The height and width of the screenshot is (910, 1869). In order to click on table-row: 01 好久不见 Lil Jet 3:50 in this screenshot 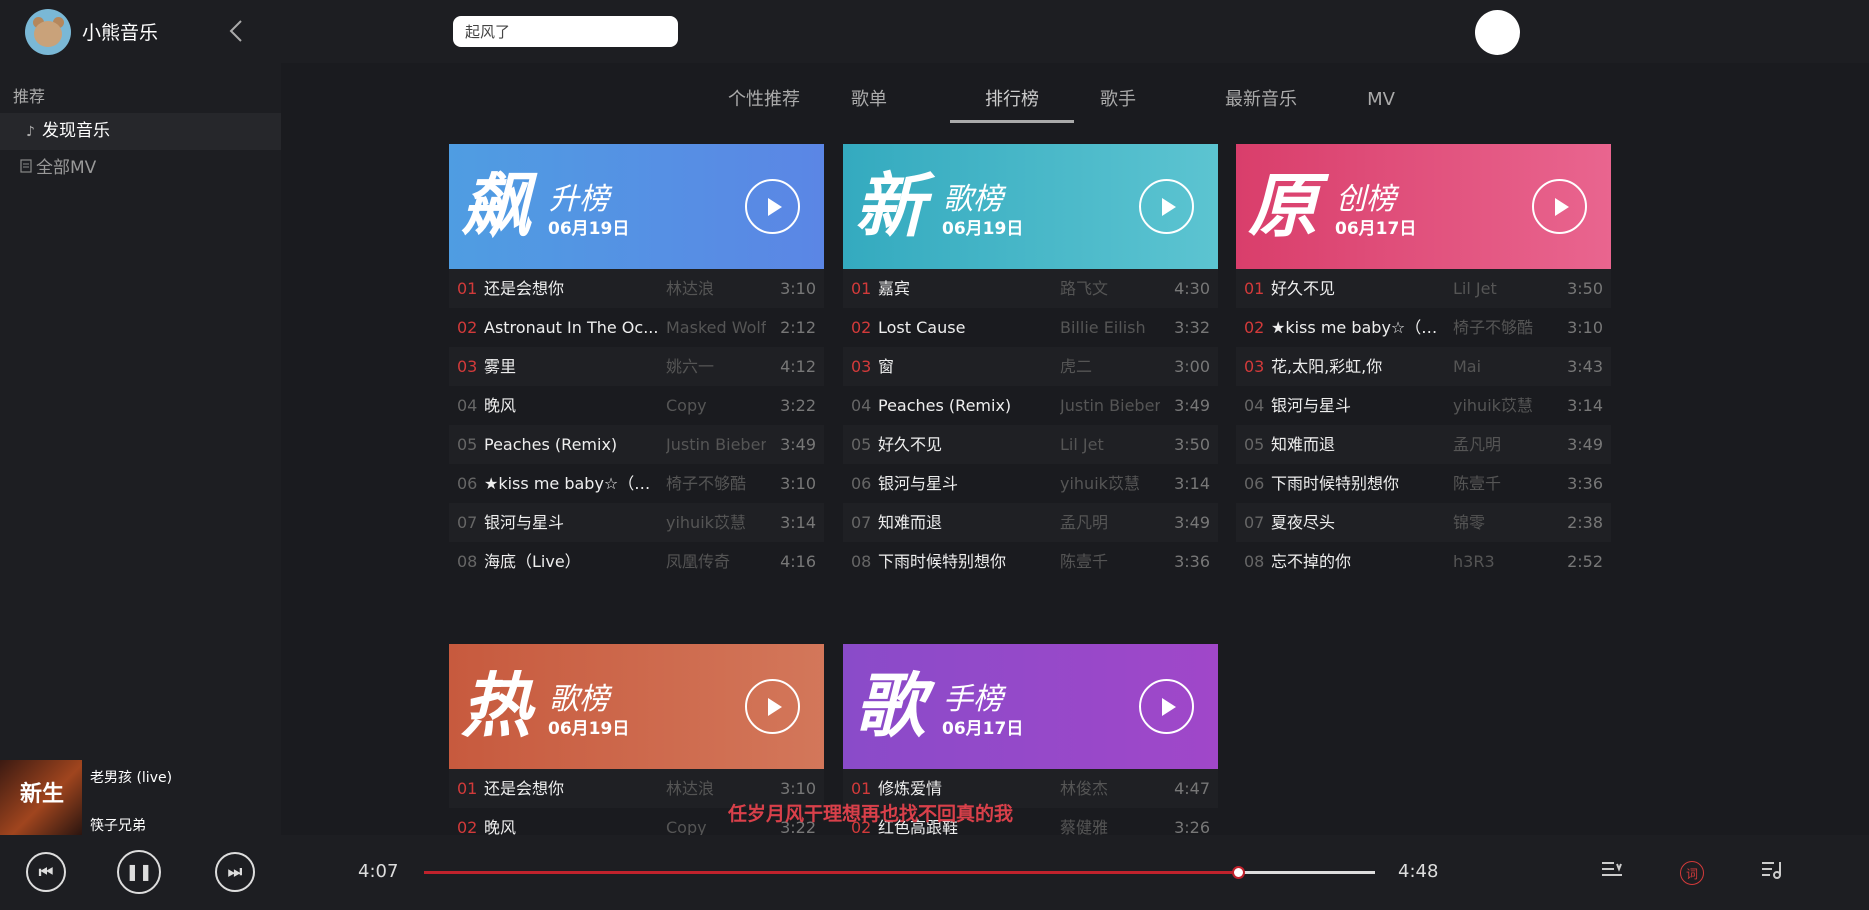, I will do `click(1423, 288)`.